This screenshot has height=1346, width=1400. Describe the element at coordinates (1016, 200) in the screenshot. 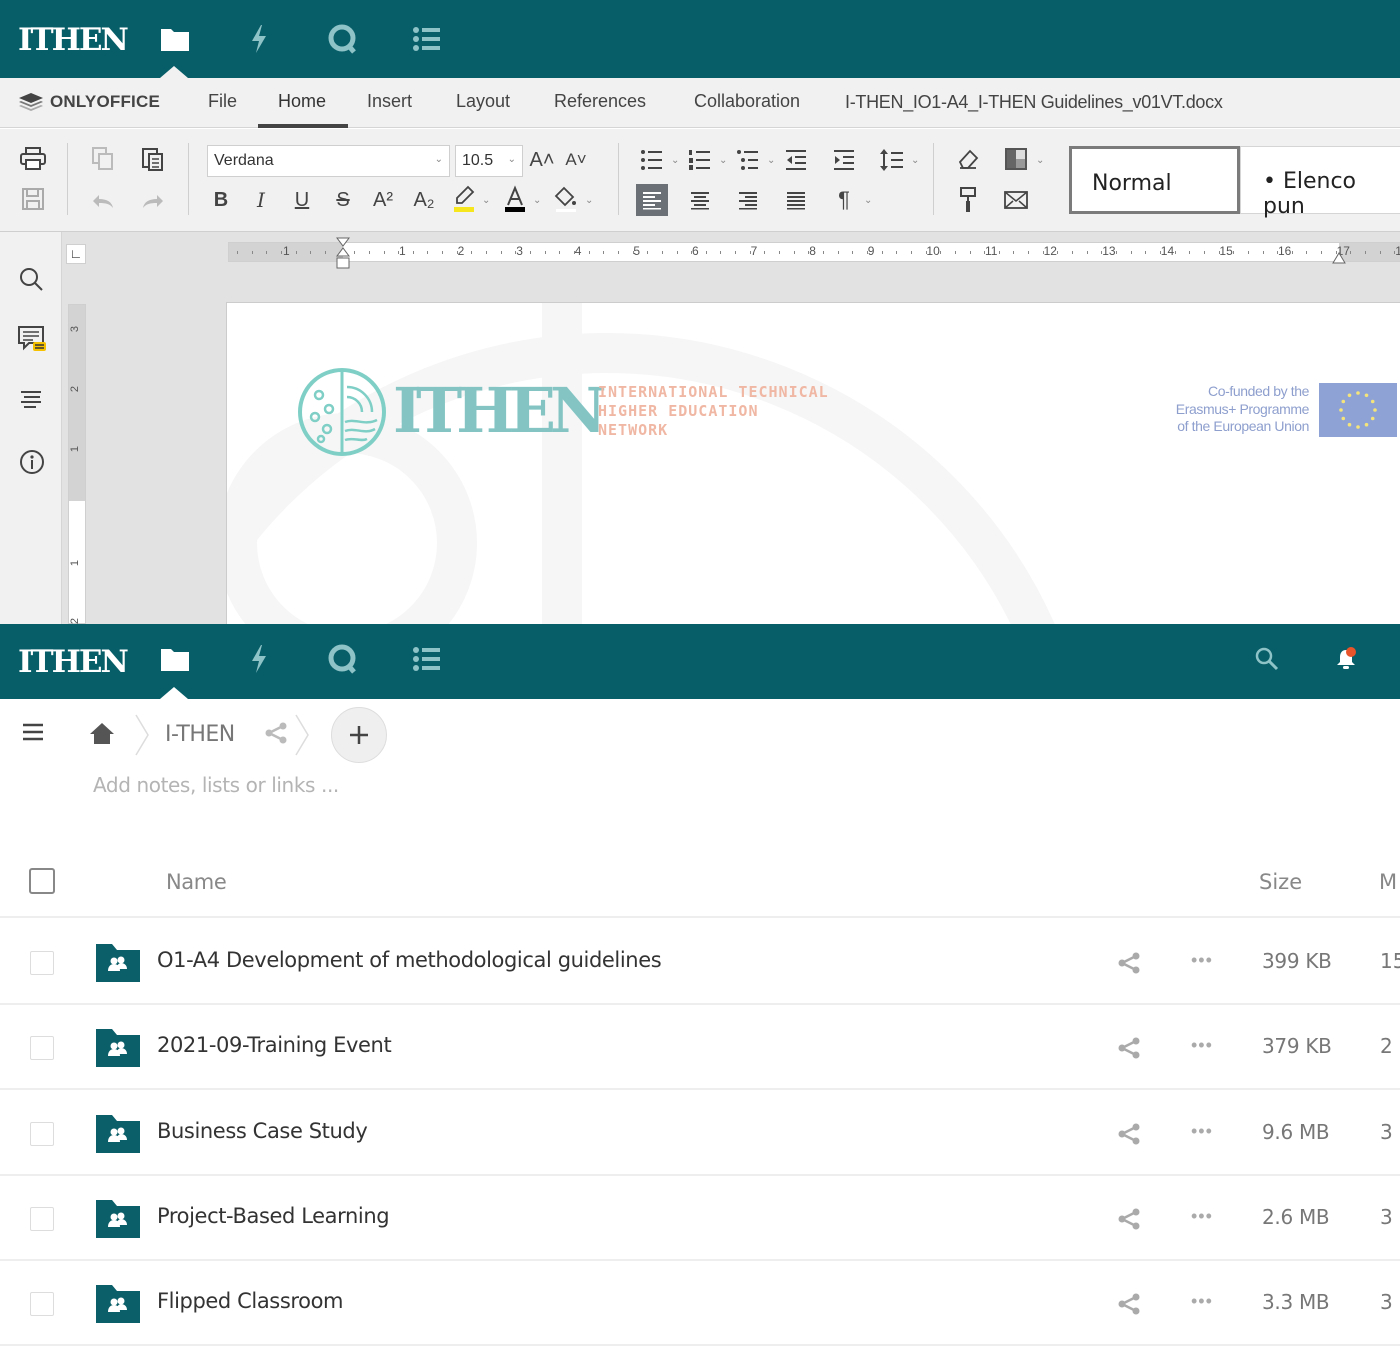

I see `mail-merge-button` at that location.